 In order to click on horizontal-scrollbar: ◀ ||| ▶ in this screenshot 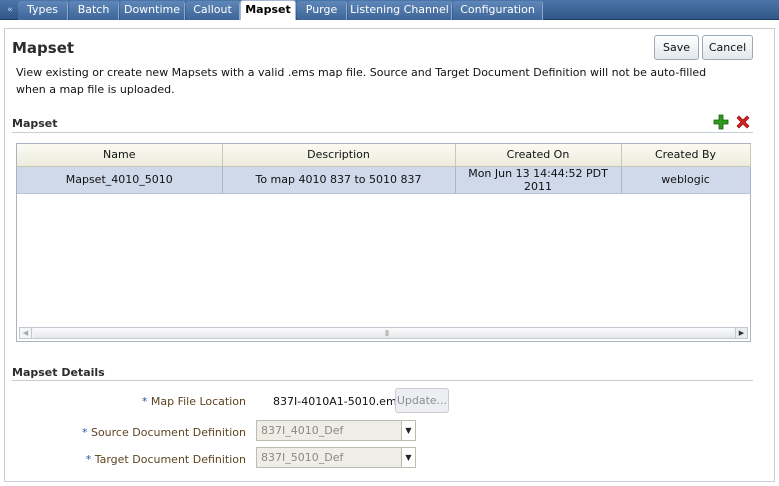, I will do `click(383, 333)`.